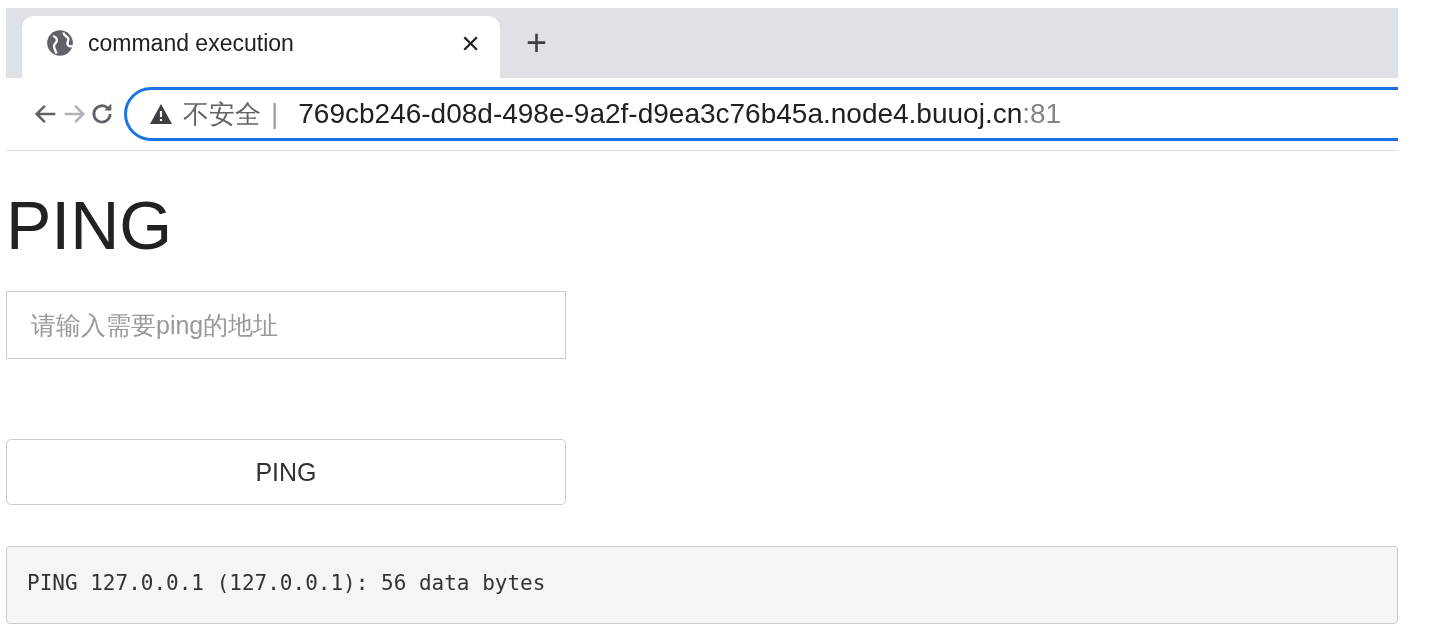 Image resolution: width=1452 pixels, height=643 pixels. Describe the element at coordinates (702, 585) in the screenshot. I see `output-text: PING 127.0.0.1 (127.0.0.1): 56 data bytes` at that location.